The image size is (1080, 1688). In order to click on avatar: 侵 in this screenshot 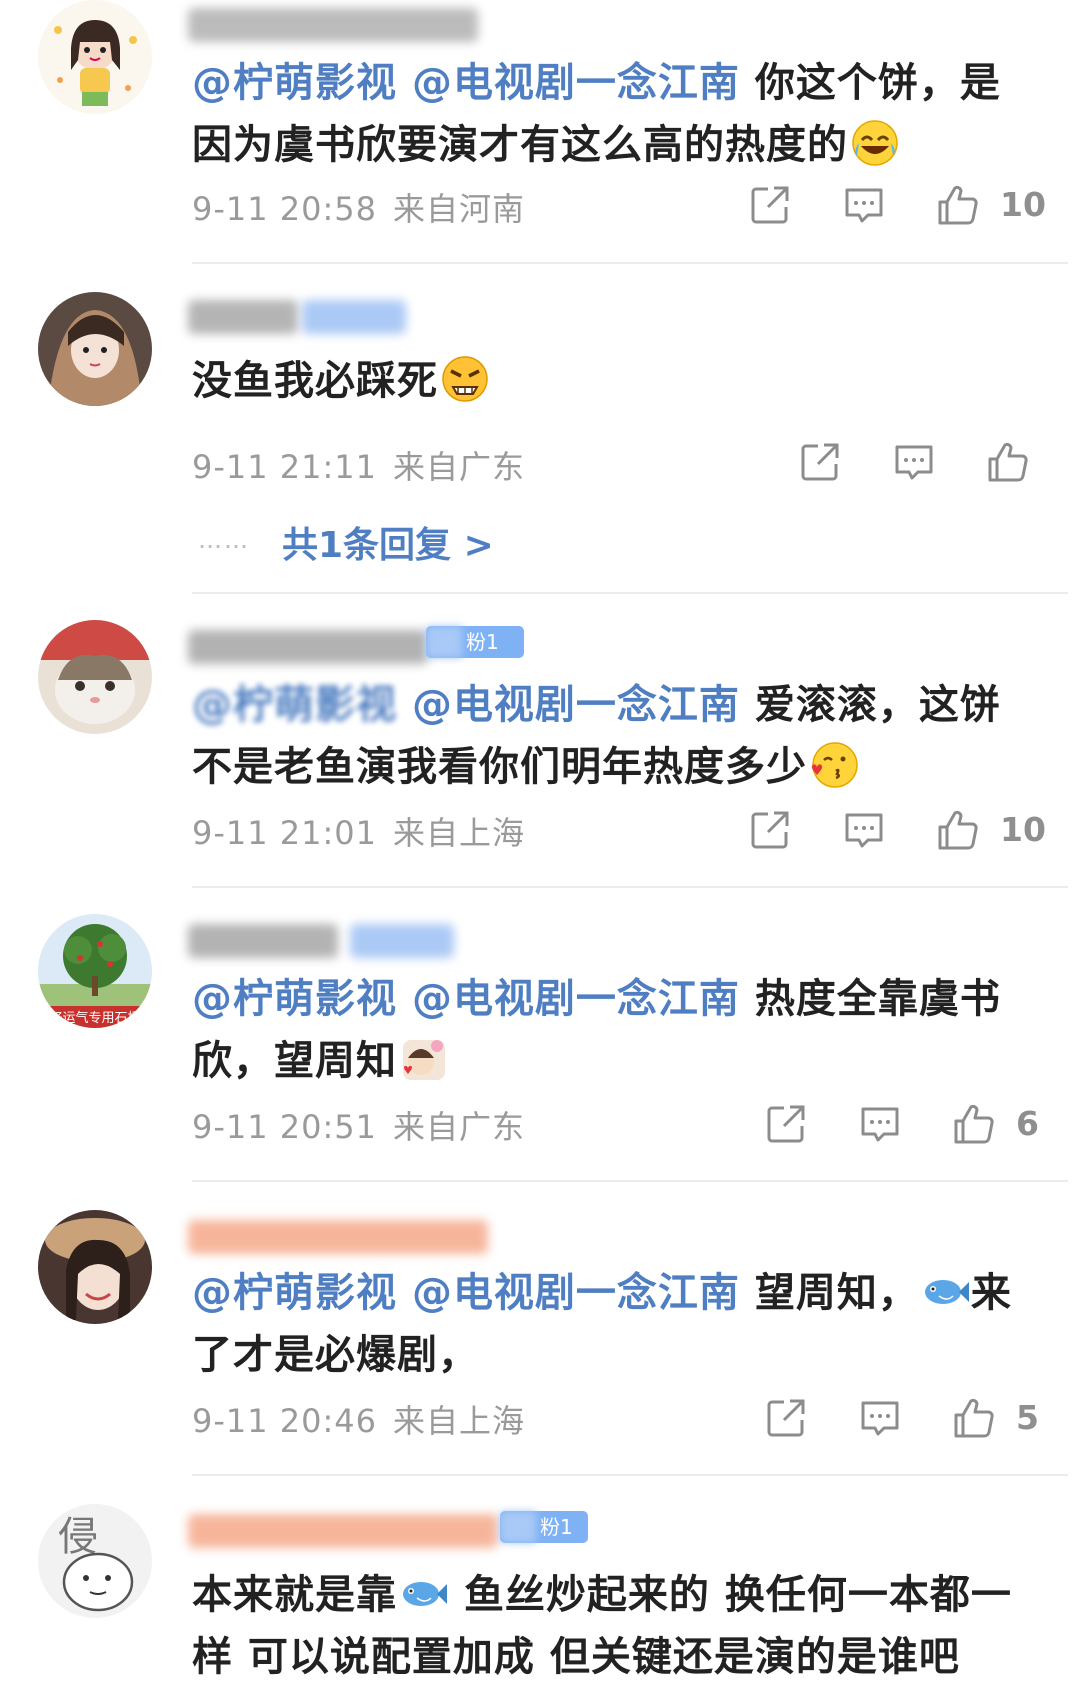, I will do `click(95, 1561)`.